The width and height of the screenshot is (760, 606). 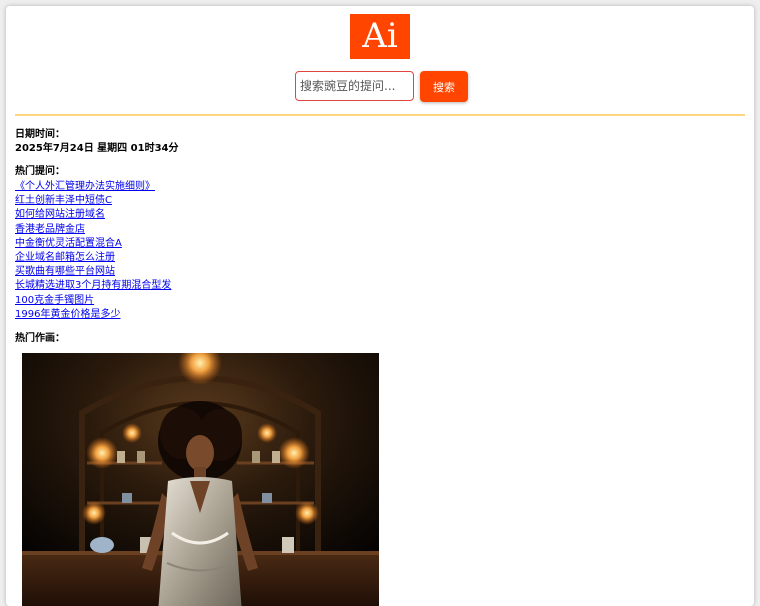 I want to click on hot-question-link: 1996年黄金价格是多少, so click(x=67, y=314).